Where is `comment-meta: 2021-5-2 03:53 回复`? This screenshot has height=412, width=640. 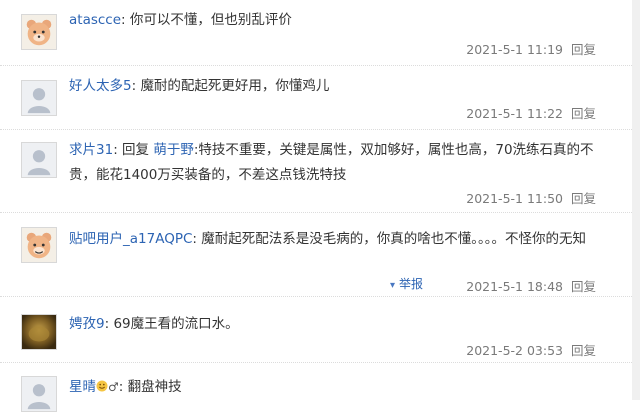 comment-meta: 2021-5-2 03:53 回复 is located at coordinates (531, 349).